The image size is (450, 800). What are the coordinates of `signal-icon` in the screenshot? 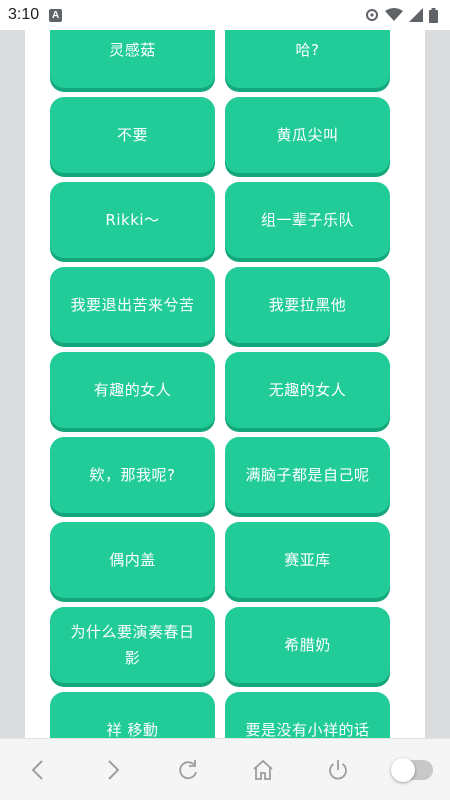 It's located at (416, 15).